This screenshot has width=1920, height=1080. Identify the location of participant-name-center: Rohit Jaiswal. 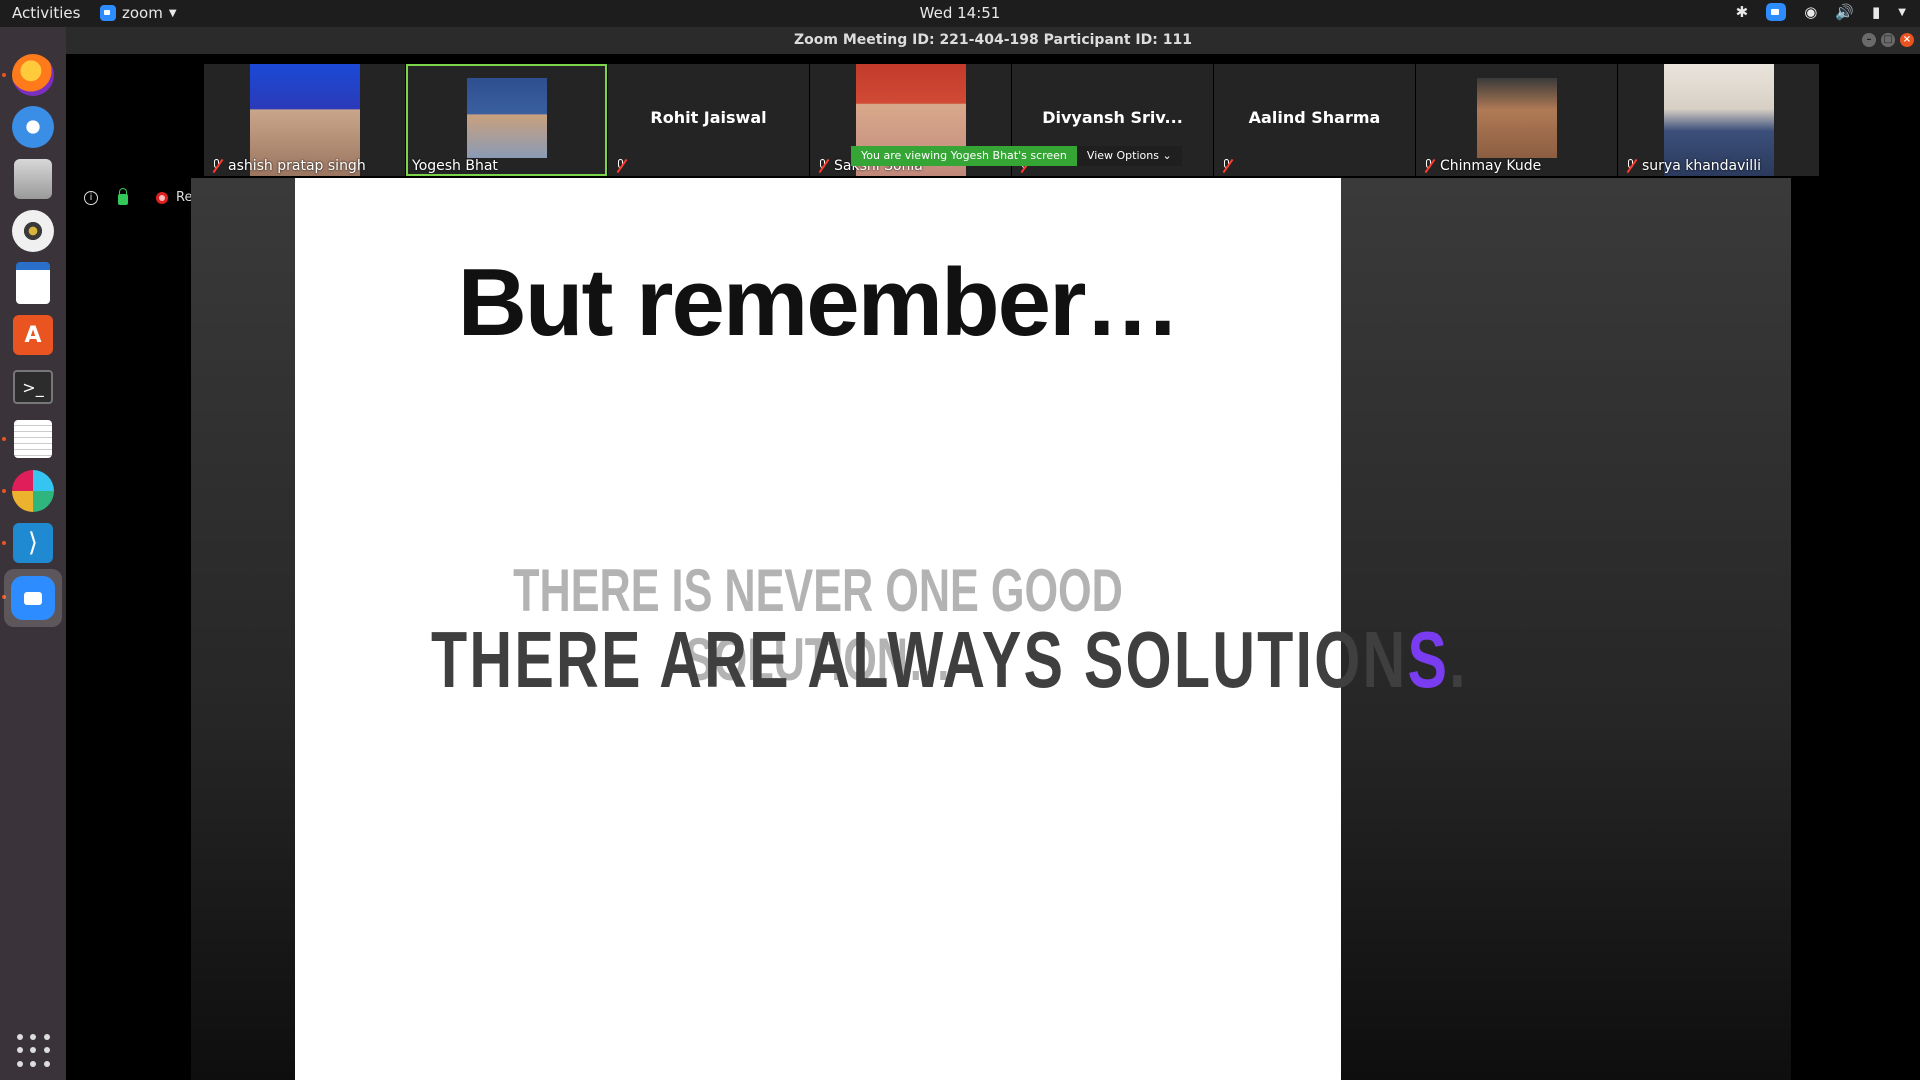
(708, 117).